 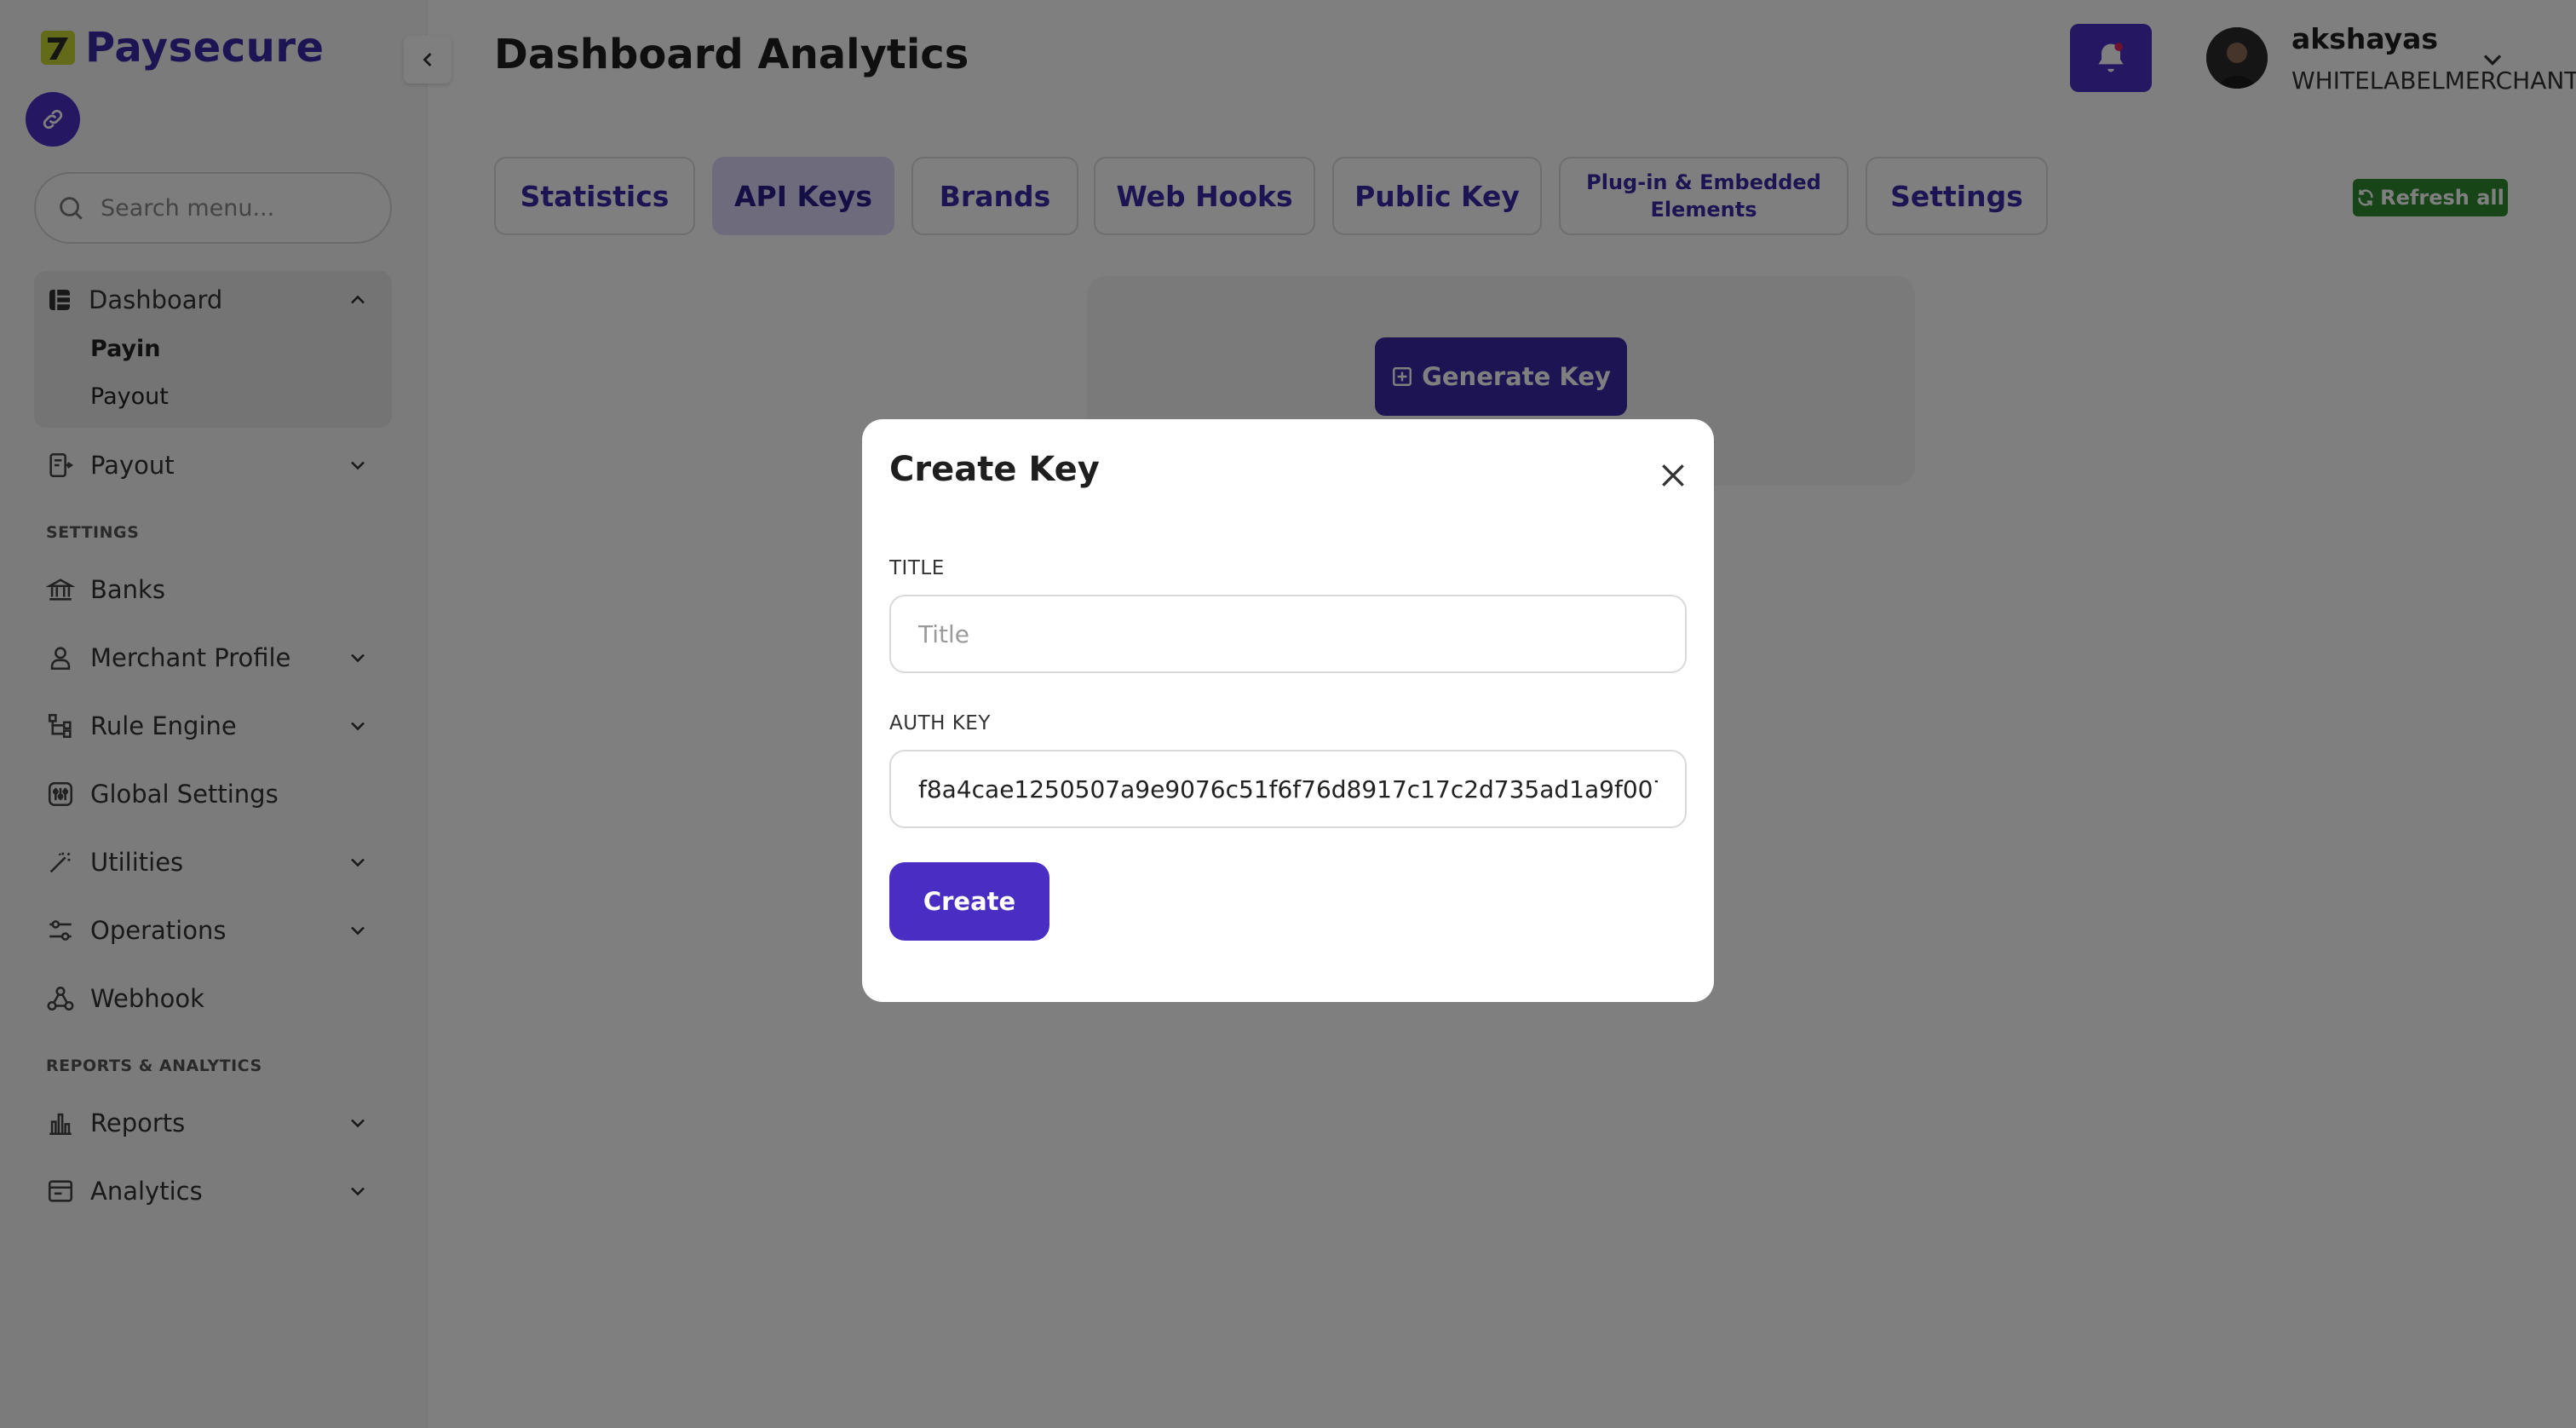 What do you see at coordinates (917, 568) in the screenshot?
I see `title-field-label: TITLE` at bounding box center [917, 568].